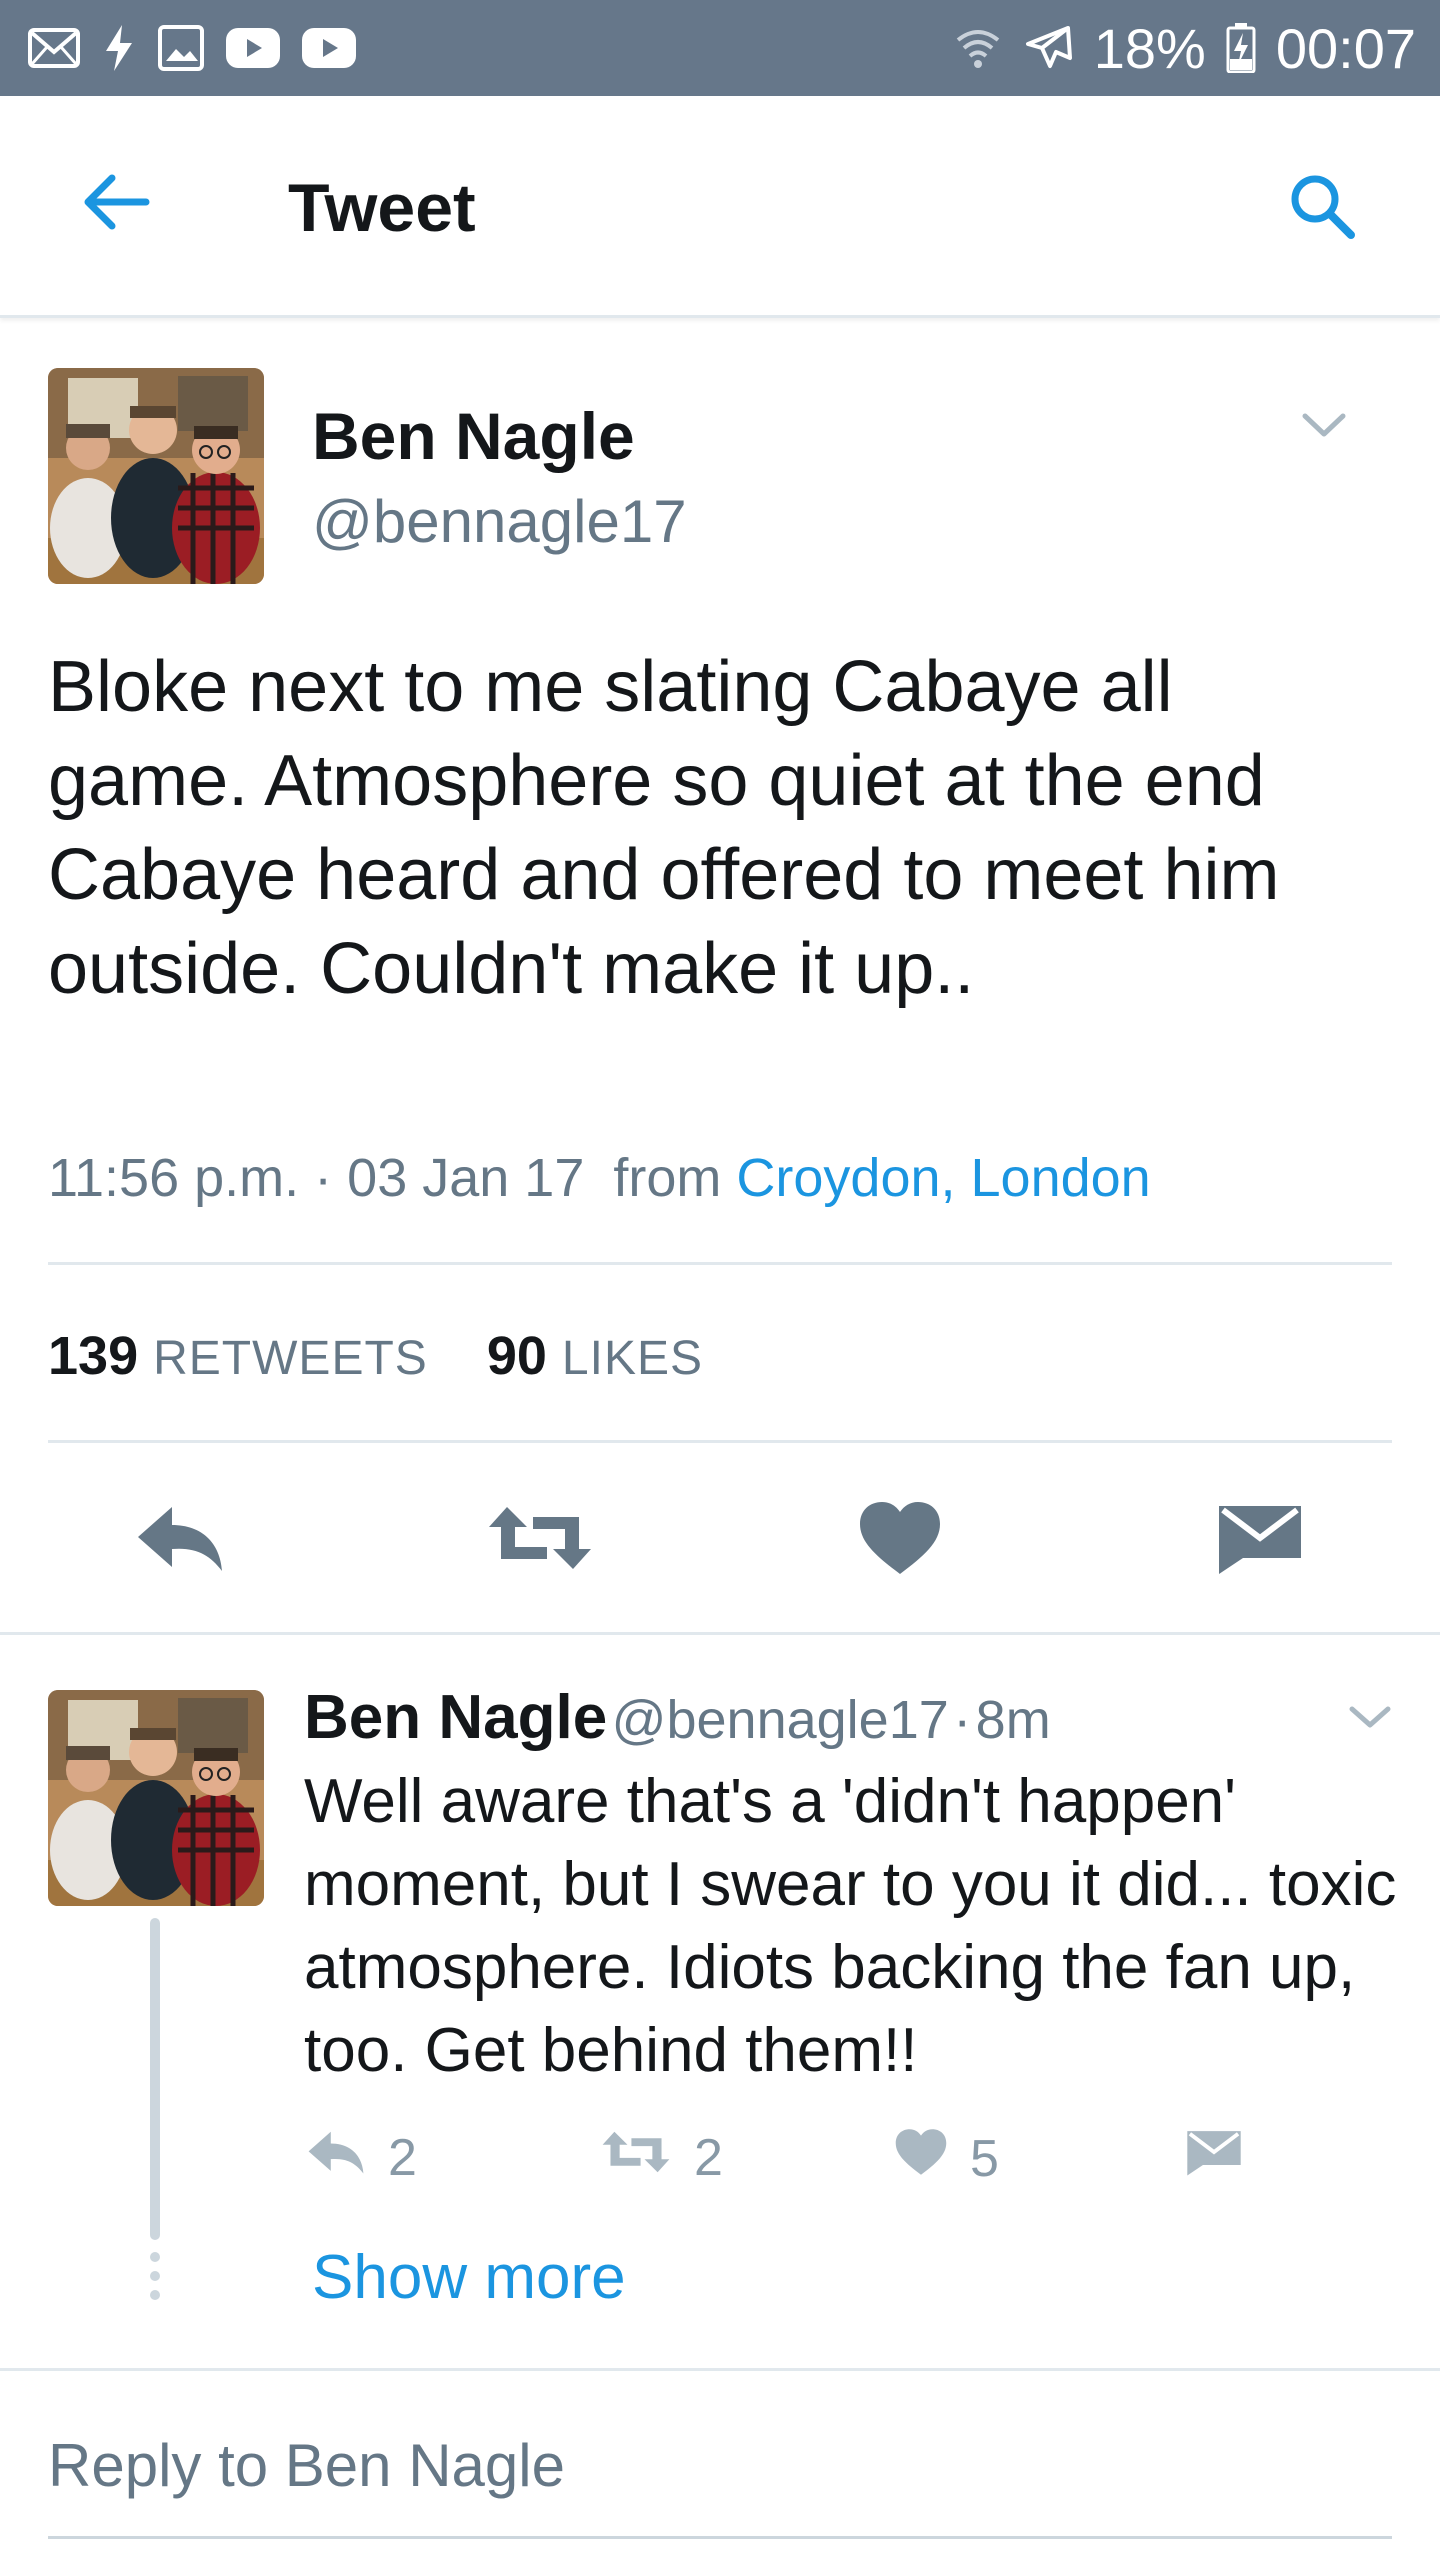 This screenshot has width=1440, height=2560. Describe the element at coordinates (290, 1358) in the screenshot. I see `retweets-label: RETWEETS` at that location.